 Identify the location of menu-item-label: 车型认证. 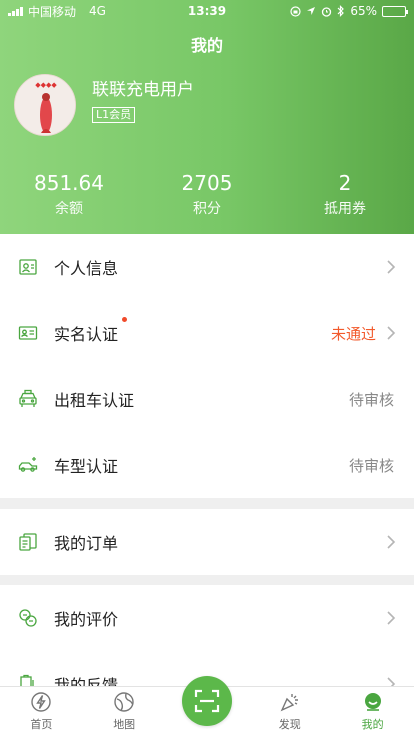
(86, 466).